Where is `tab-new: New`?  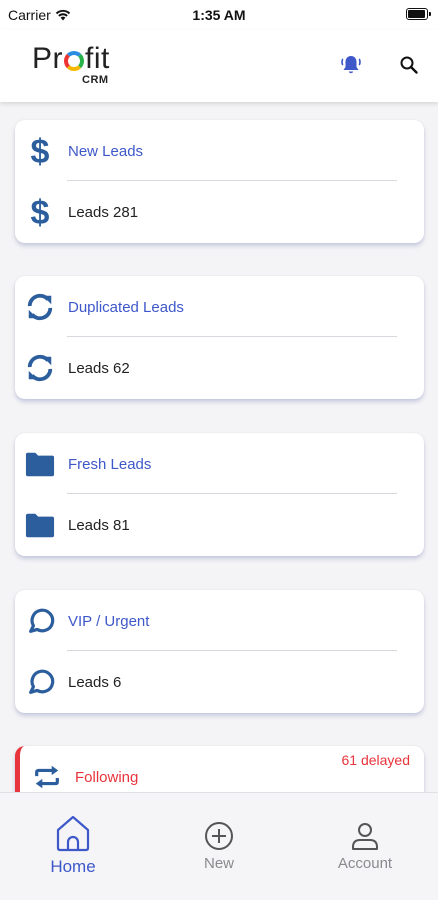
tab-new: New is located at coordinates (219, 846).